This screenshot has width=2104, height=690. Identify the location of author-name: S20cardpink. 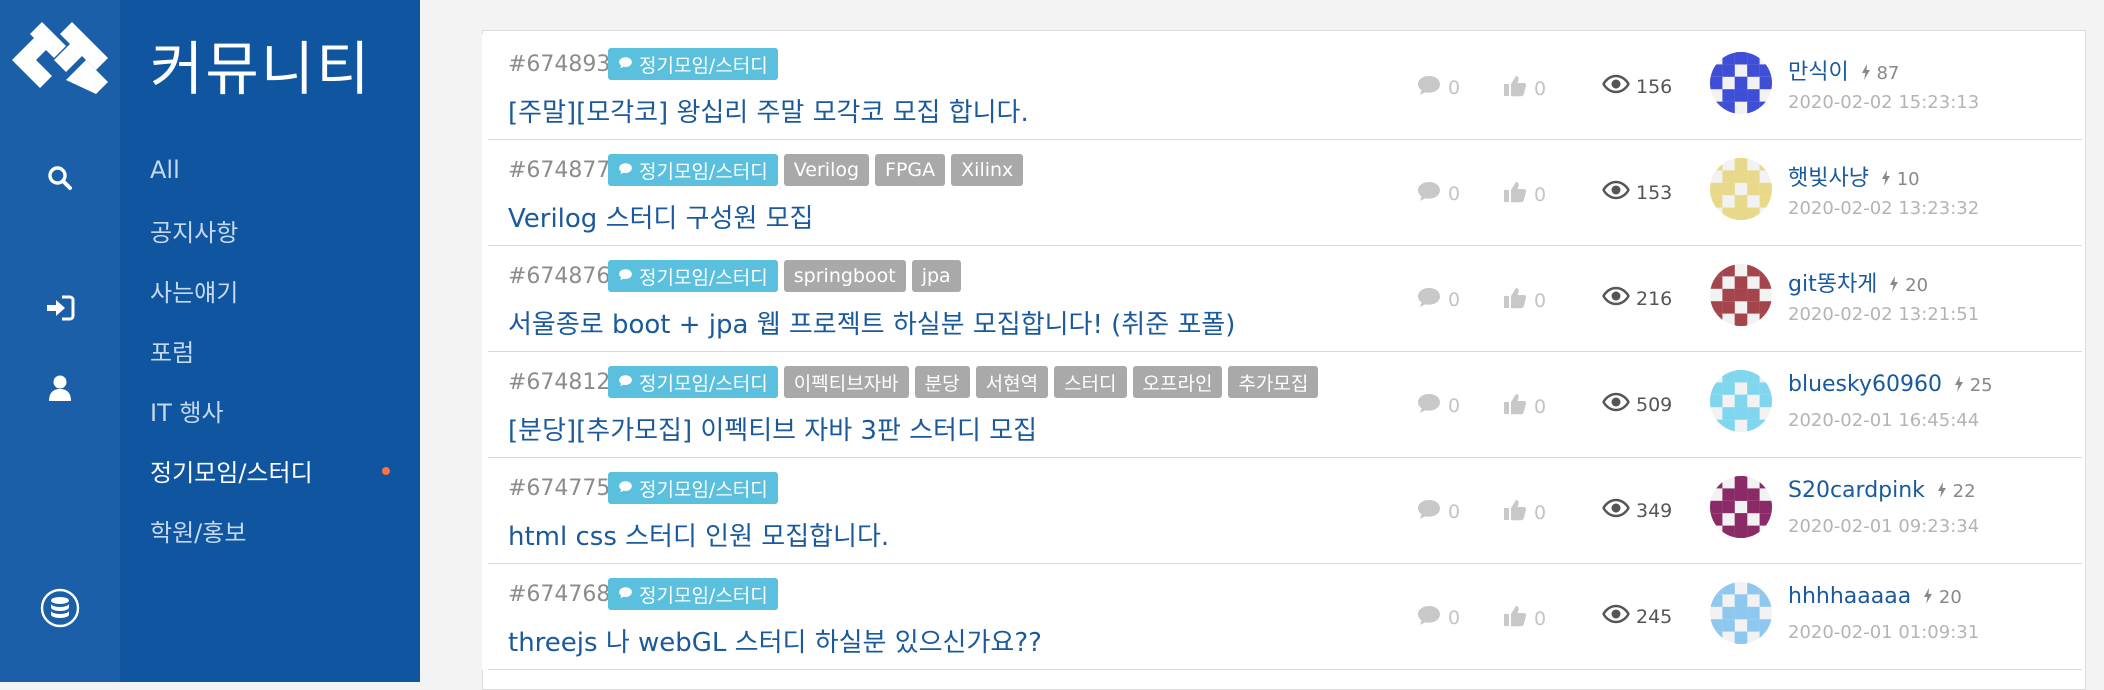
(1856, 490).